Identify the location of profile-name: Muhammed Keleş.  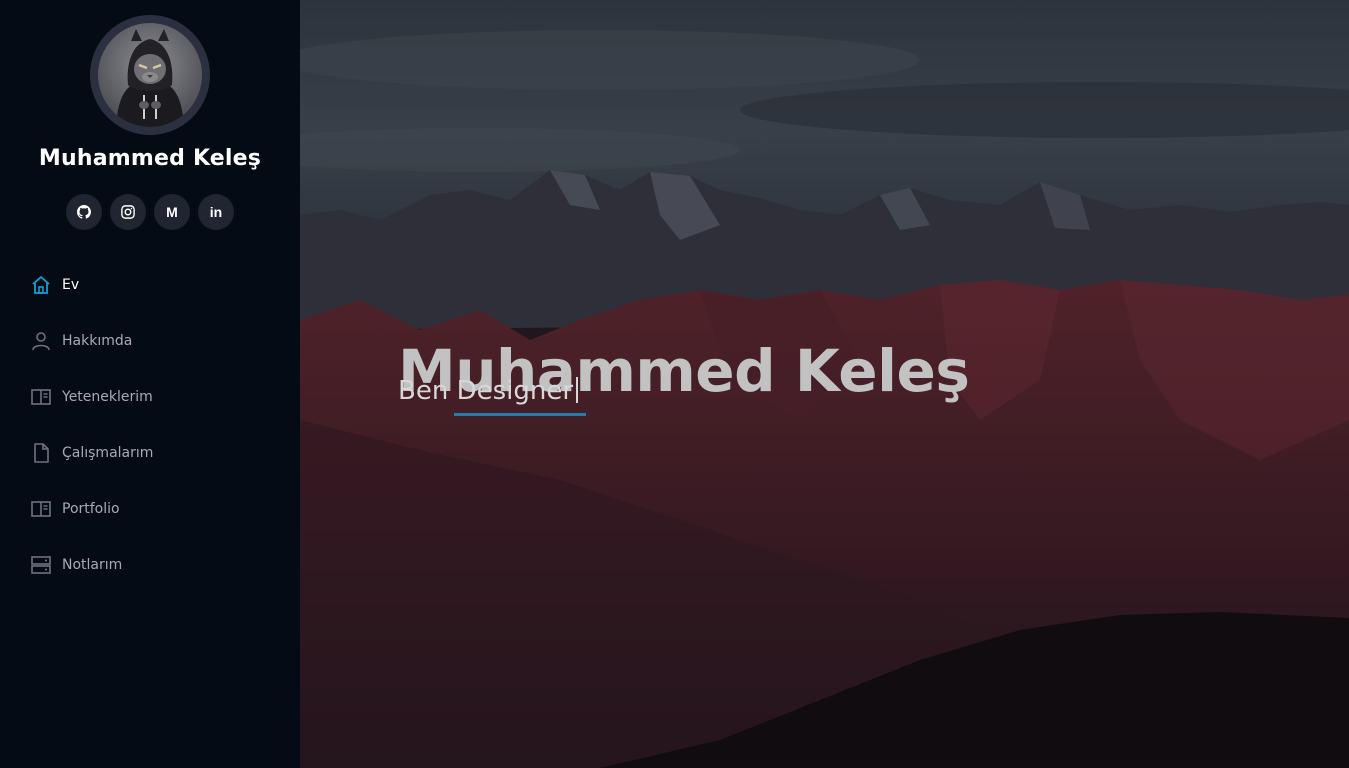
(150, 158).